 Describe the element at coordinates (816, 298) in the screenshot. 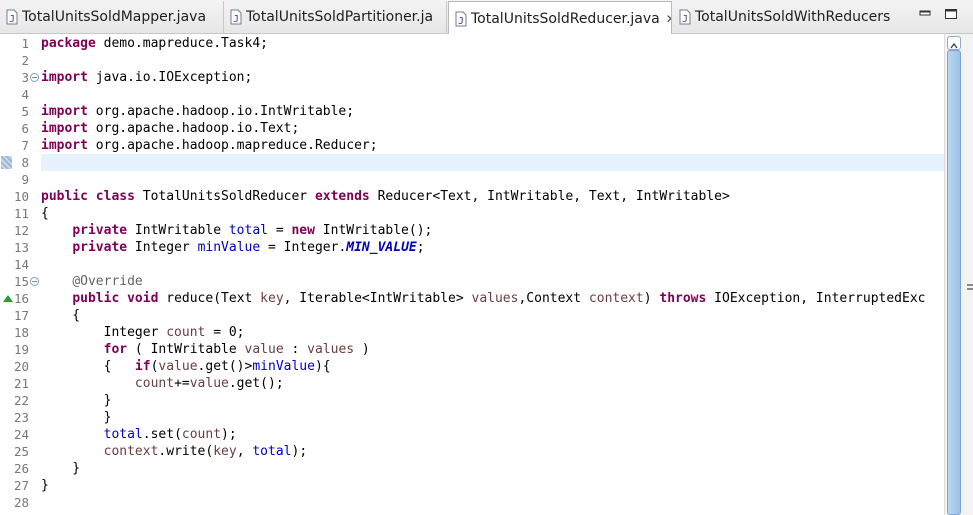

I see `code-token: IOException, InterruptedExc` at that location.